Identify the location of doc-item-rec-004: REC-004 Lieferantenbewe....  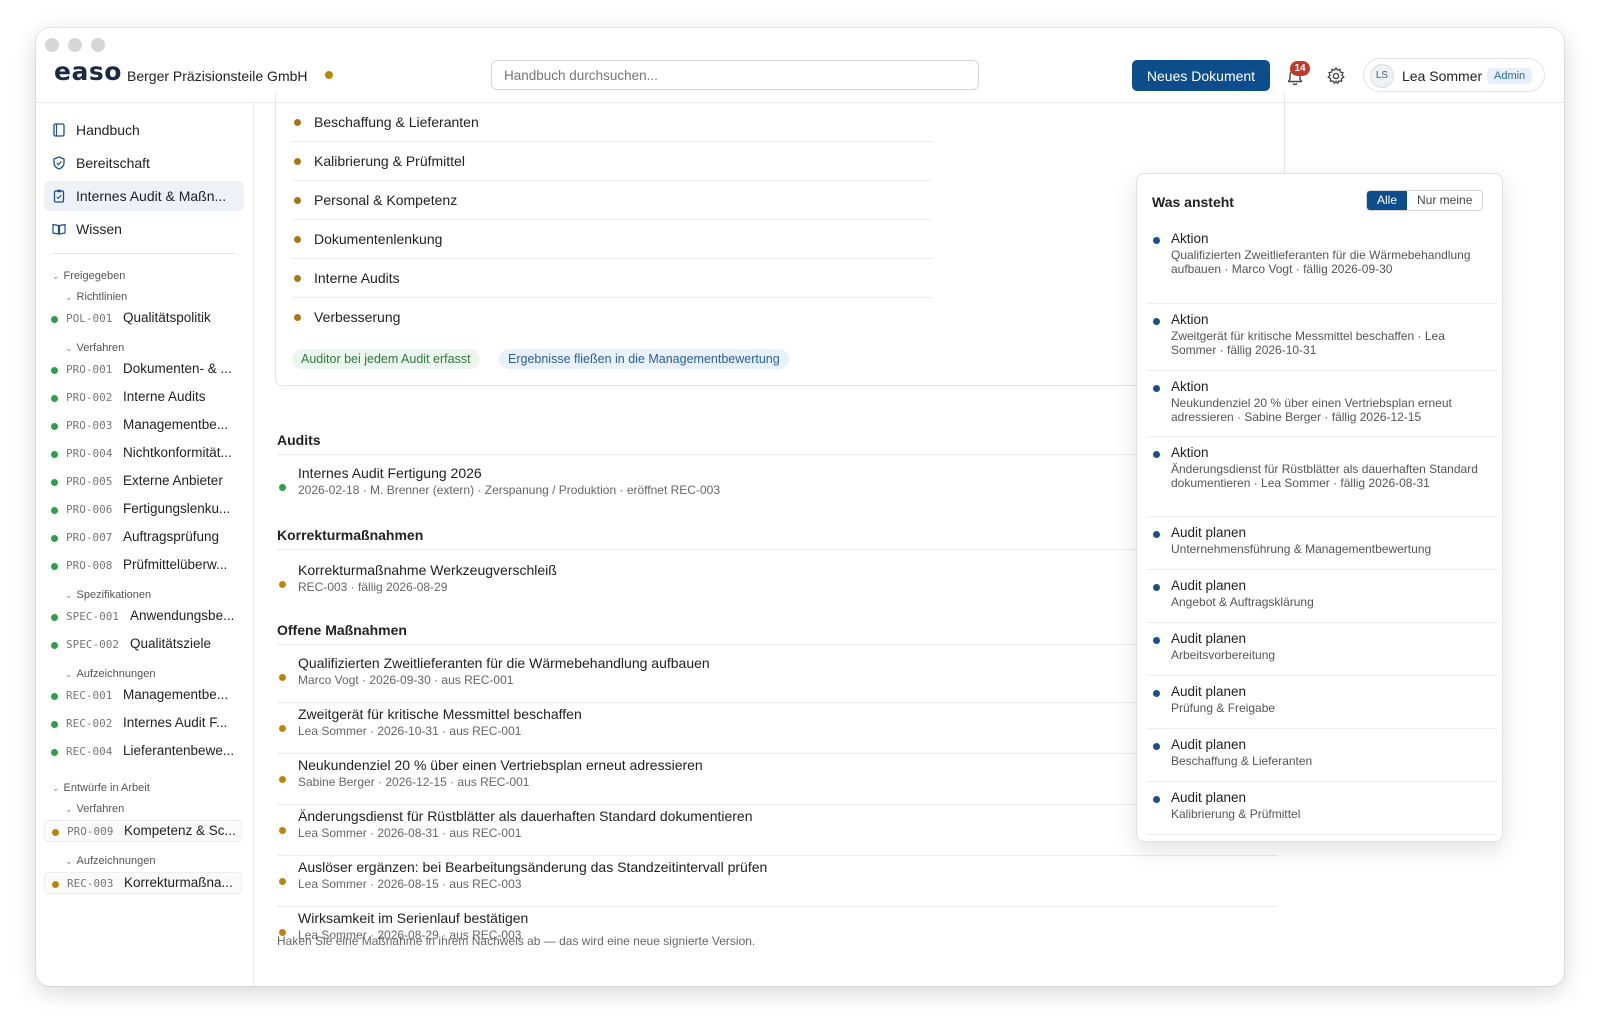
(143, 752).